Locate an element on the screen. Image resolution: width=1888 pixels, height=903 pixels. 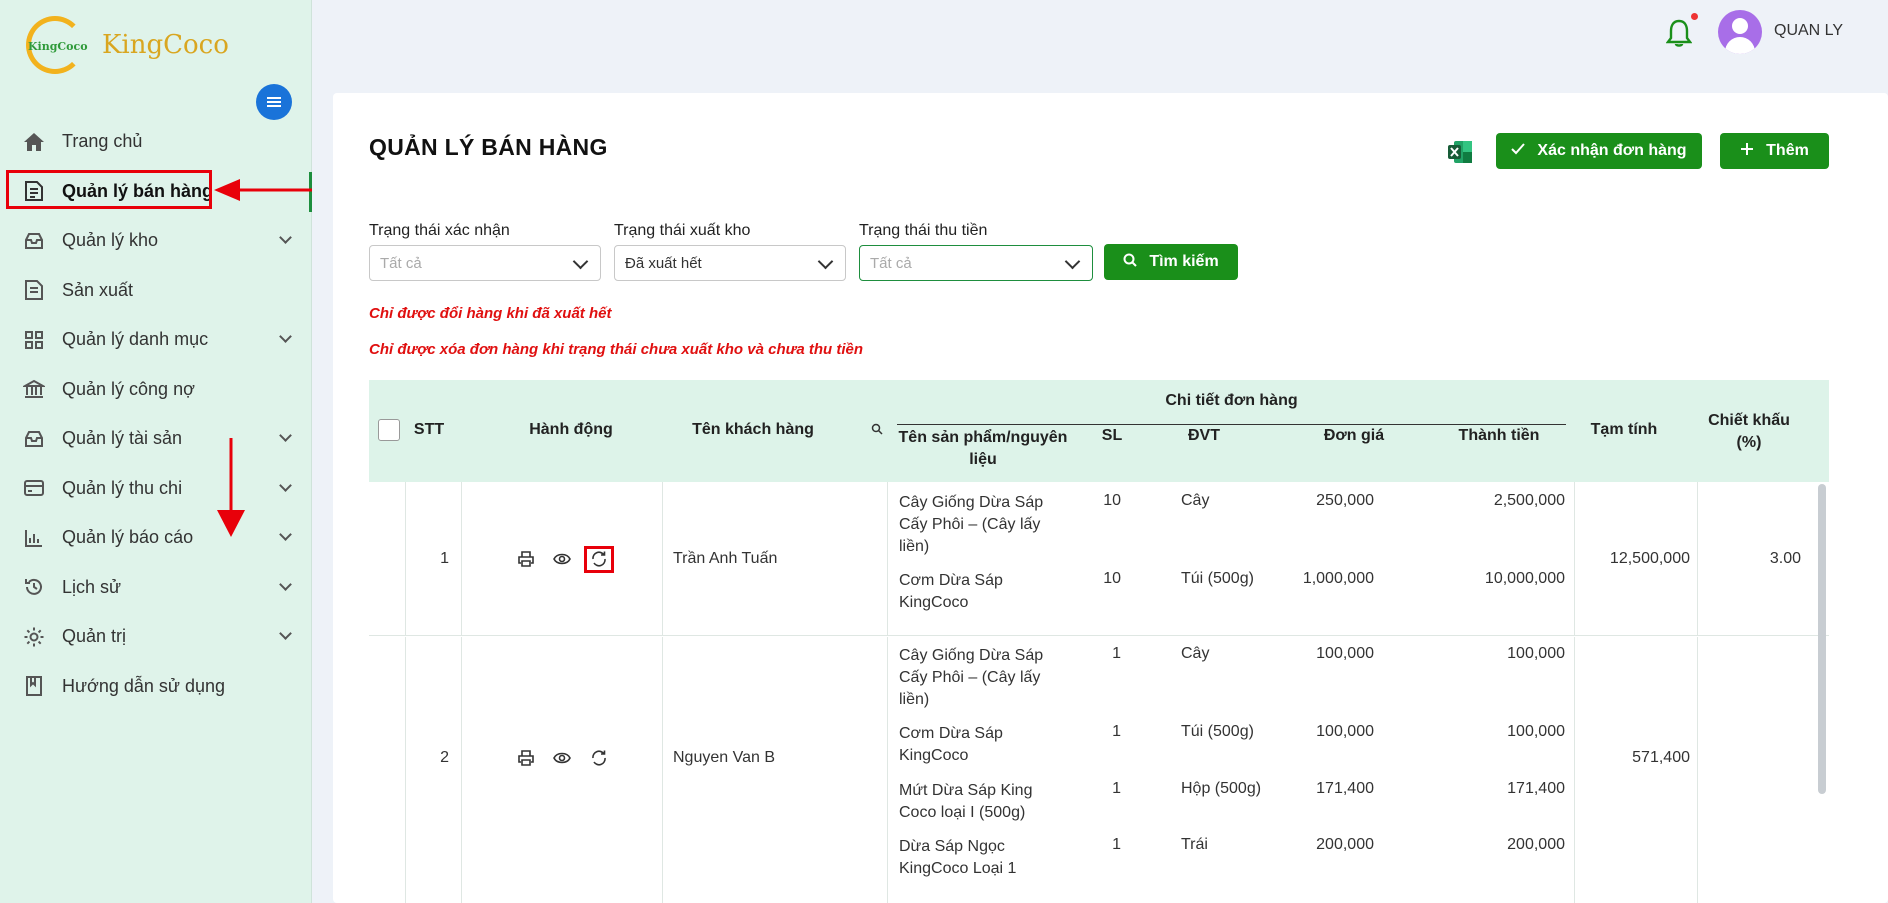
cell-price: 1,000,000 is located at coordinates (1338, 578).